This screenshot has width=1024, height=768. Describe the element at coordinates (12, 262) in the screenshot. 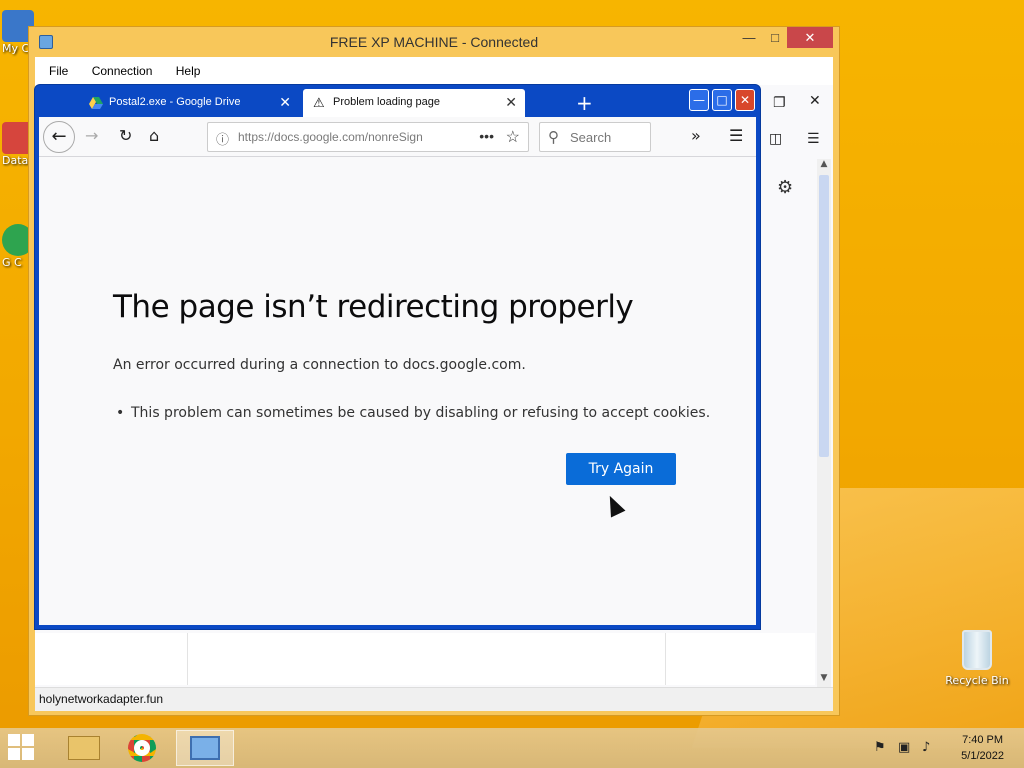

I see `desktop-icon-label: G C` at that location.